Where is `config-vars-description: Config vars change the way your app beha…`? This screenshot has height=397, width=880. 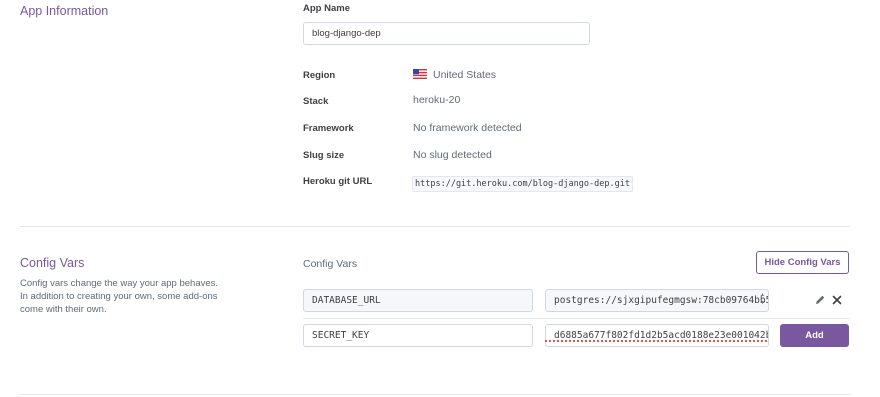 config-vars-description: Config vars change the way your app beha… is located at coordinates (119, 296).